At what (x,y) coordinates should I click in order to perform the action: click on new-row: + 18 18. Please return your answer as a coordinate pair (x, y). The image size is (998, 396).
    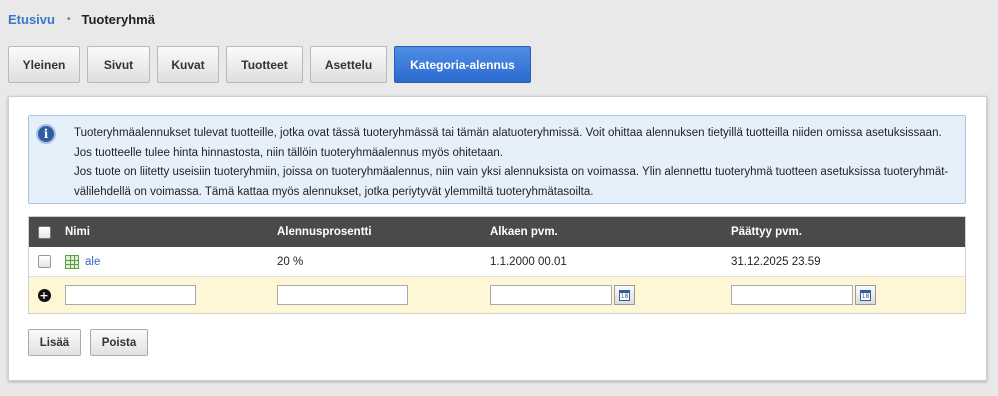
    Looking at the image, I should click on (497, 295).